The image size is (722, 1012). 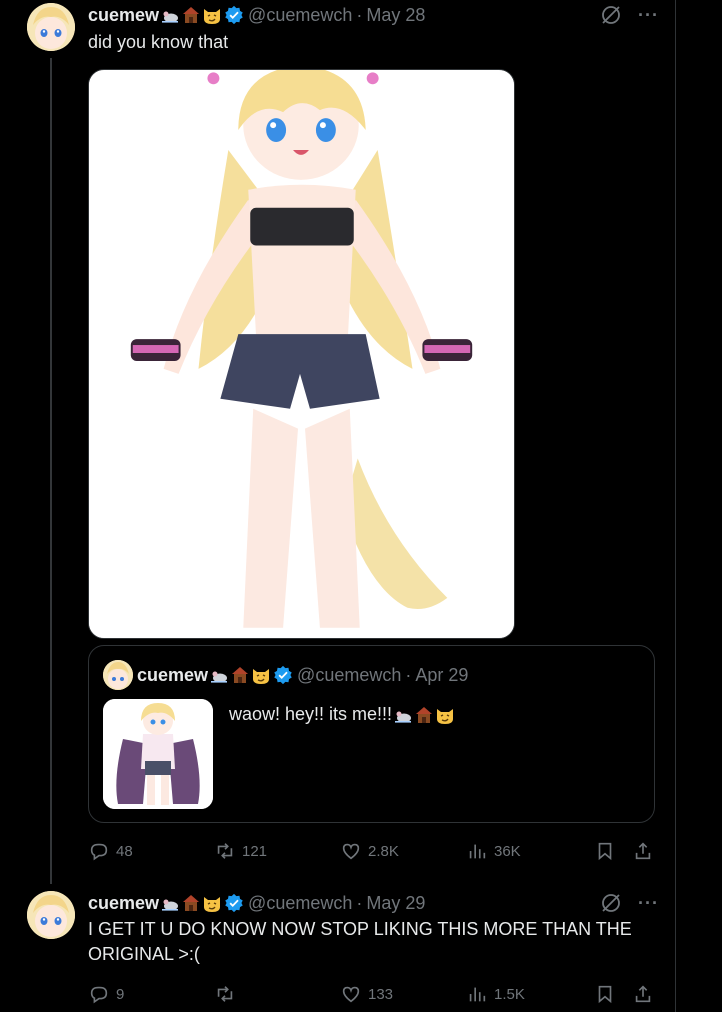 What do you see at coordinates (124, 851) in the screenshot?
I see `reply-count: 48` at bounding box center [124, 851].